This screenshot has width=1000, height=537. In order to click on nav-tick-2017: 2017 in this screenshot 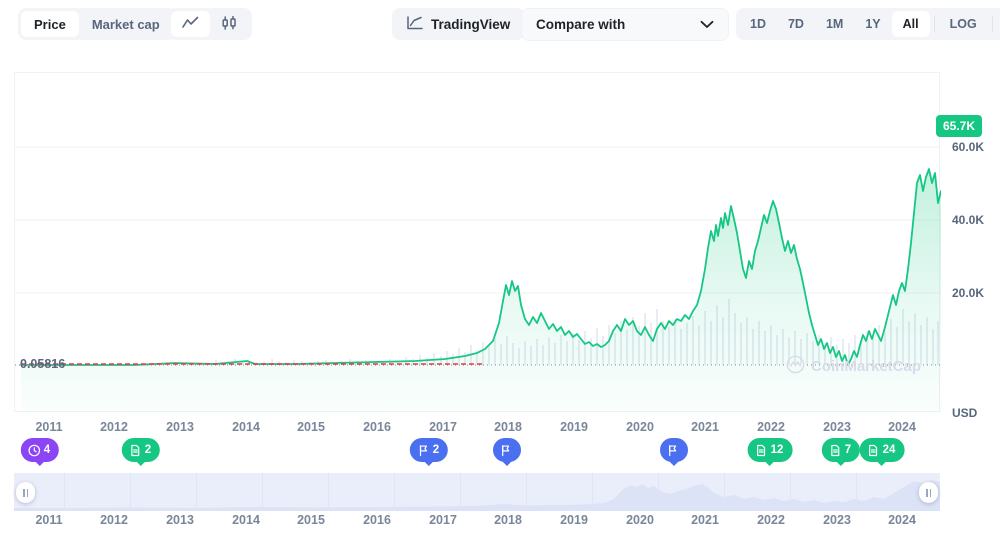, I will do `click(443, 520)`.